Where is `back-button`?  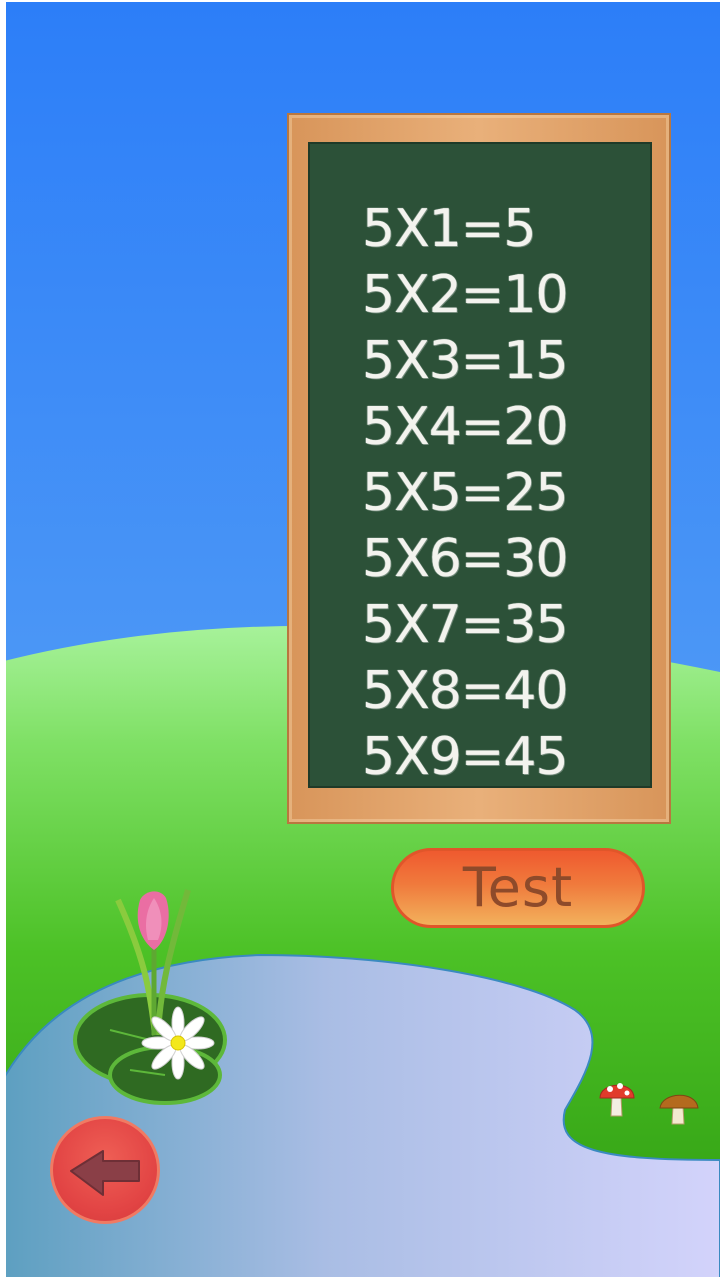
back-button is located at coordinates (105, 1170).